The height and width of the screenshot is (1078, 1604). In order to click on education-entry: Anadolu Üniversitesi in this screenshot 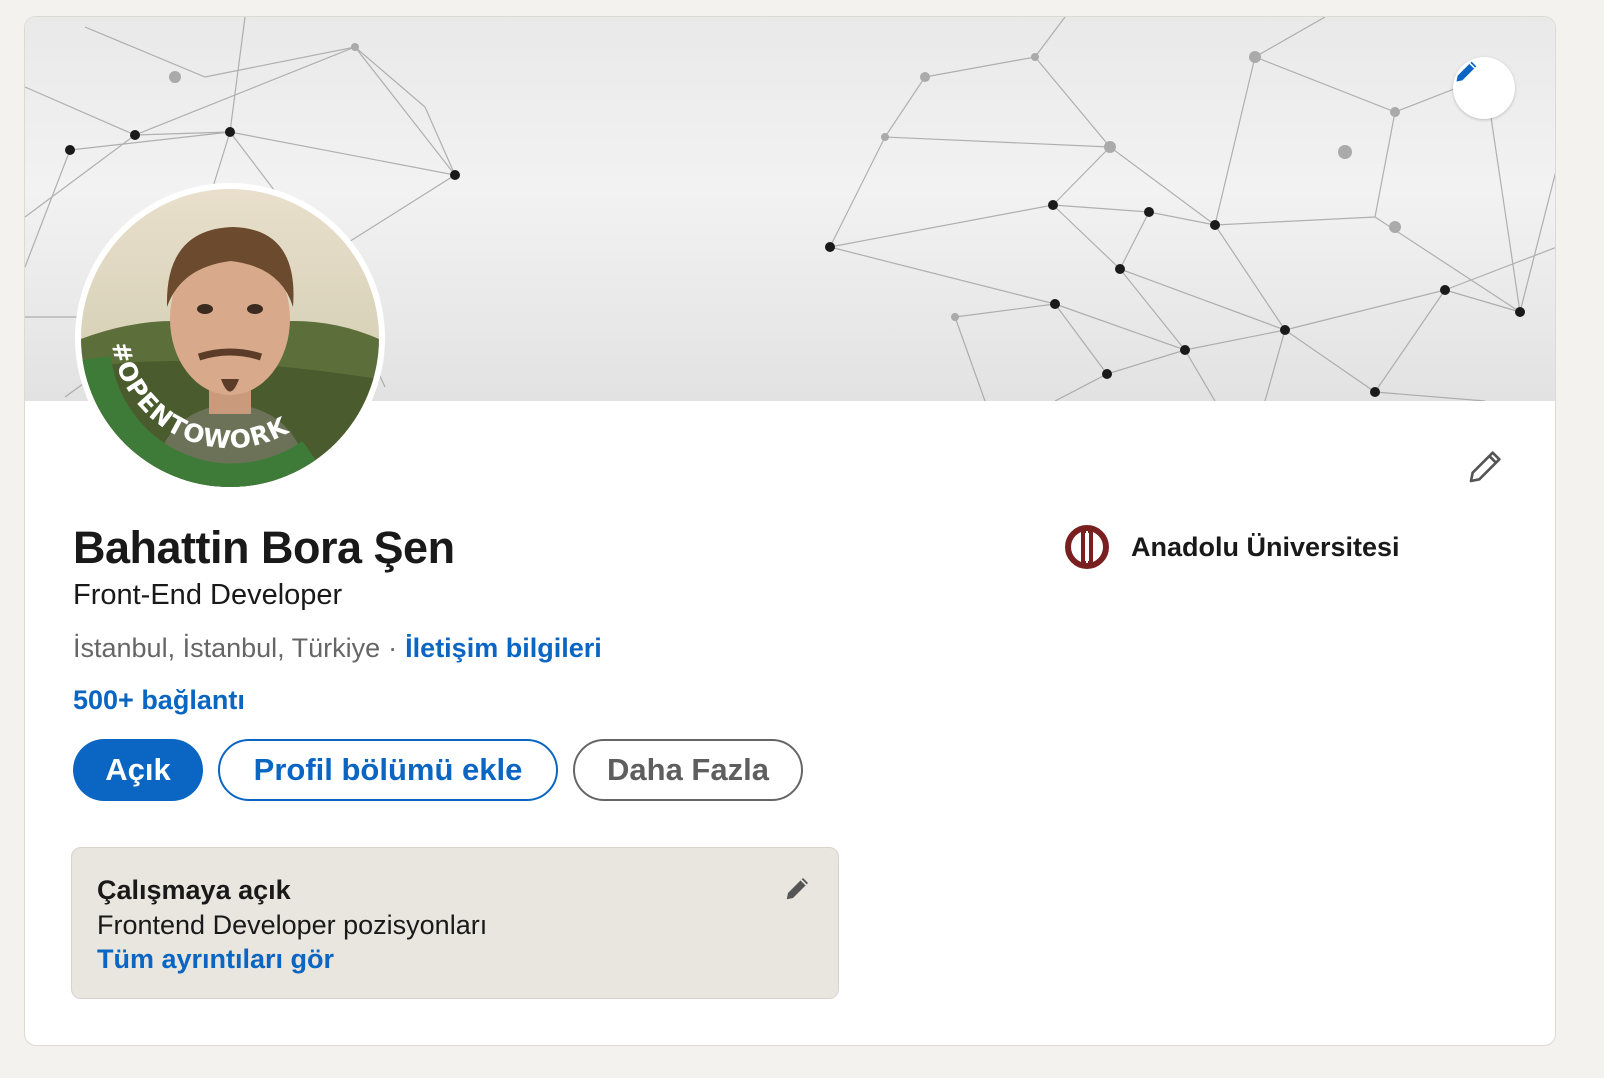, I will do `click(1230, 547)`.